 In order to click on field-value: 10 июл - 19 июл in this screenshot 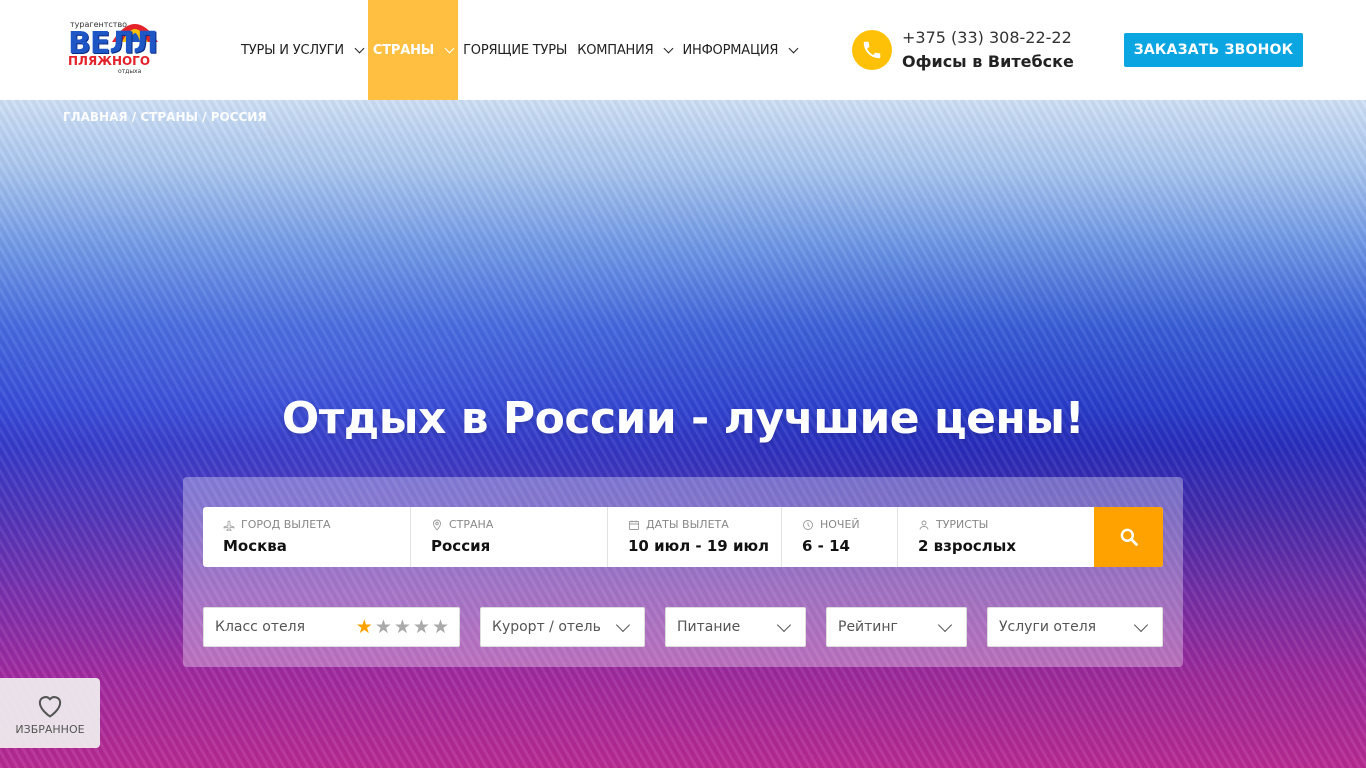, I will do `click(699, 546)`.